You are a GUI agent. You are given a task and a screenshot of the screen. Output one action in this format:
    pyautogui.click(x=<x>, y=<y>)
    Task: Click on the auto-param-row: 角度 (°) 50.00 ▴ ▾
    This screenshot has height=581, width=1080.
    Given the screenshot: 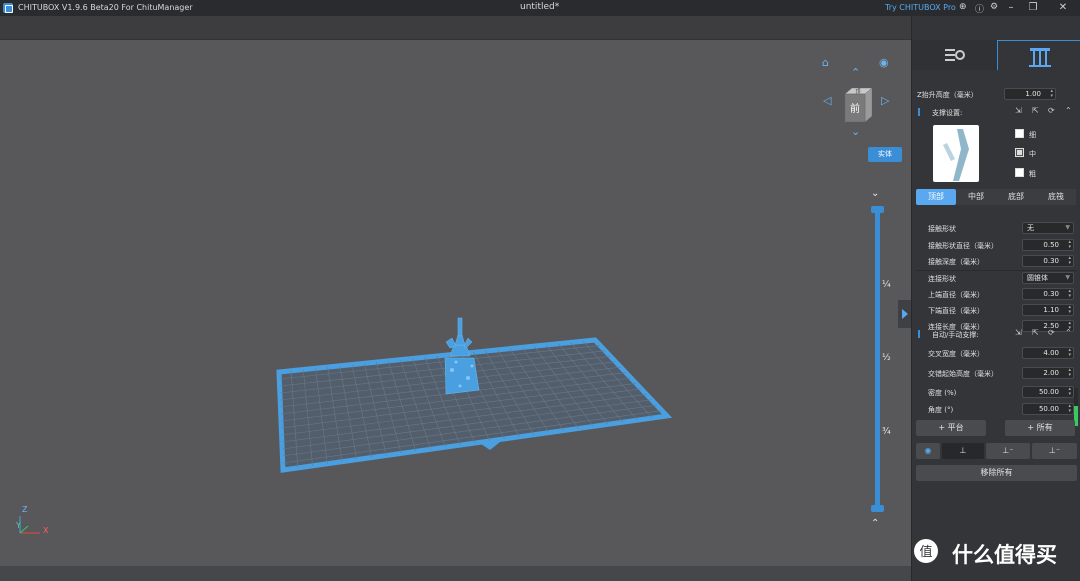 What is the action you would take?
    pyautogui.click(x=996, y=410)
    